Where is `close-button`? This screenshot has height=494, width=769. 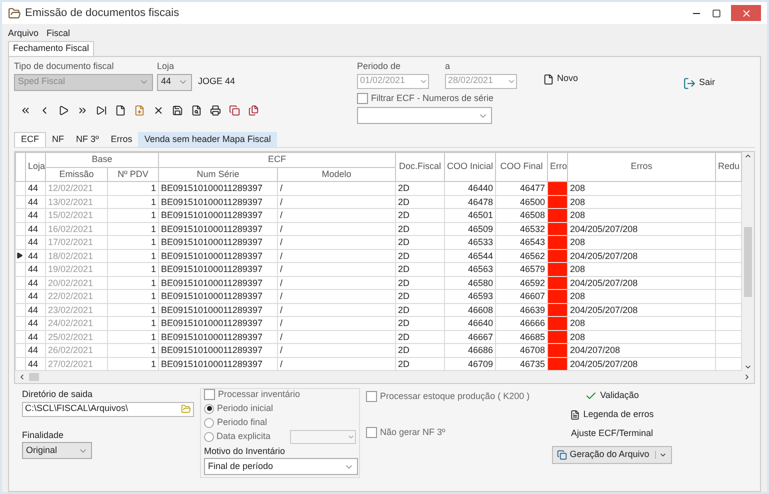 close-button is located at coordinates (746, 13).